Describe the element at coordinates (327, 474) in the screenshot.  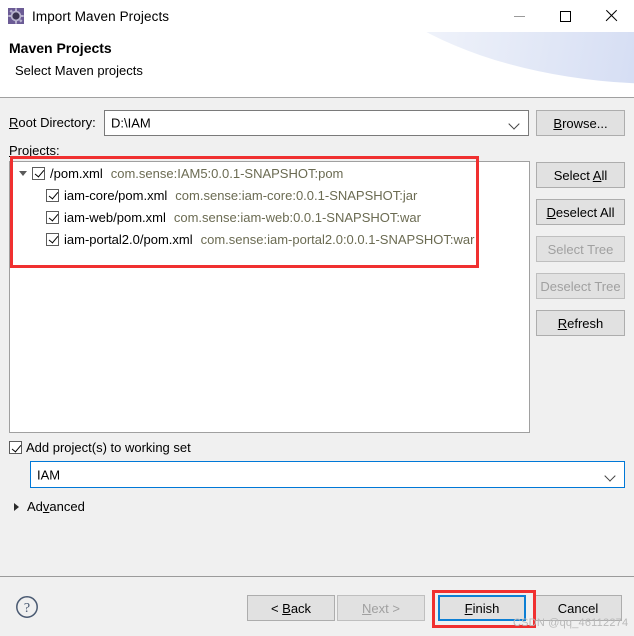
I see `working-set-combo: IAM` at that location.